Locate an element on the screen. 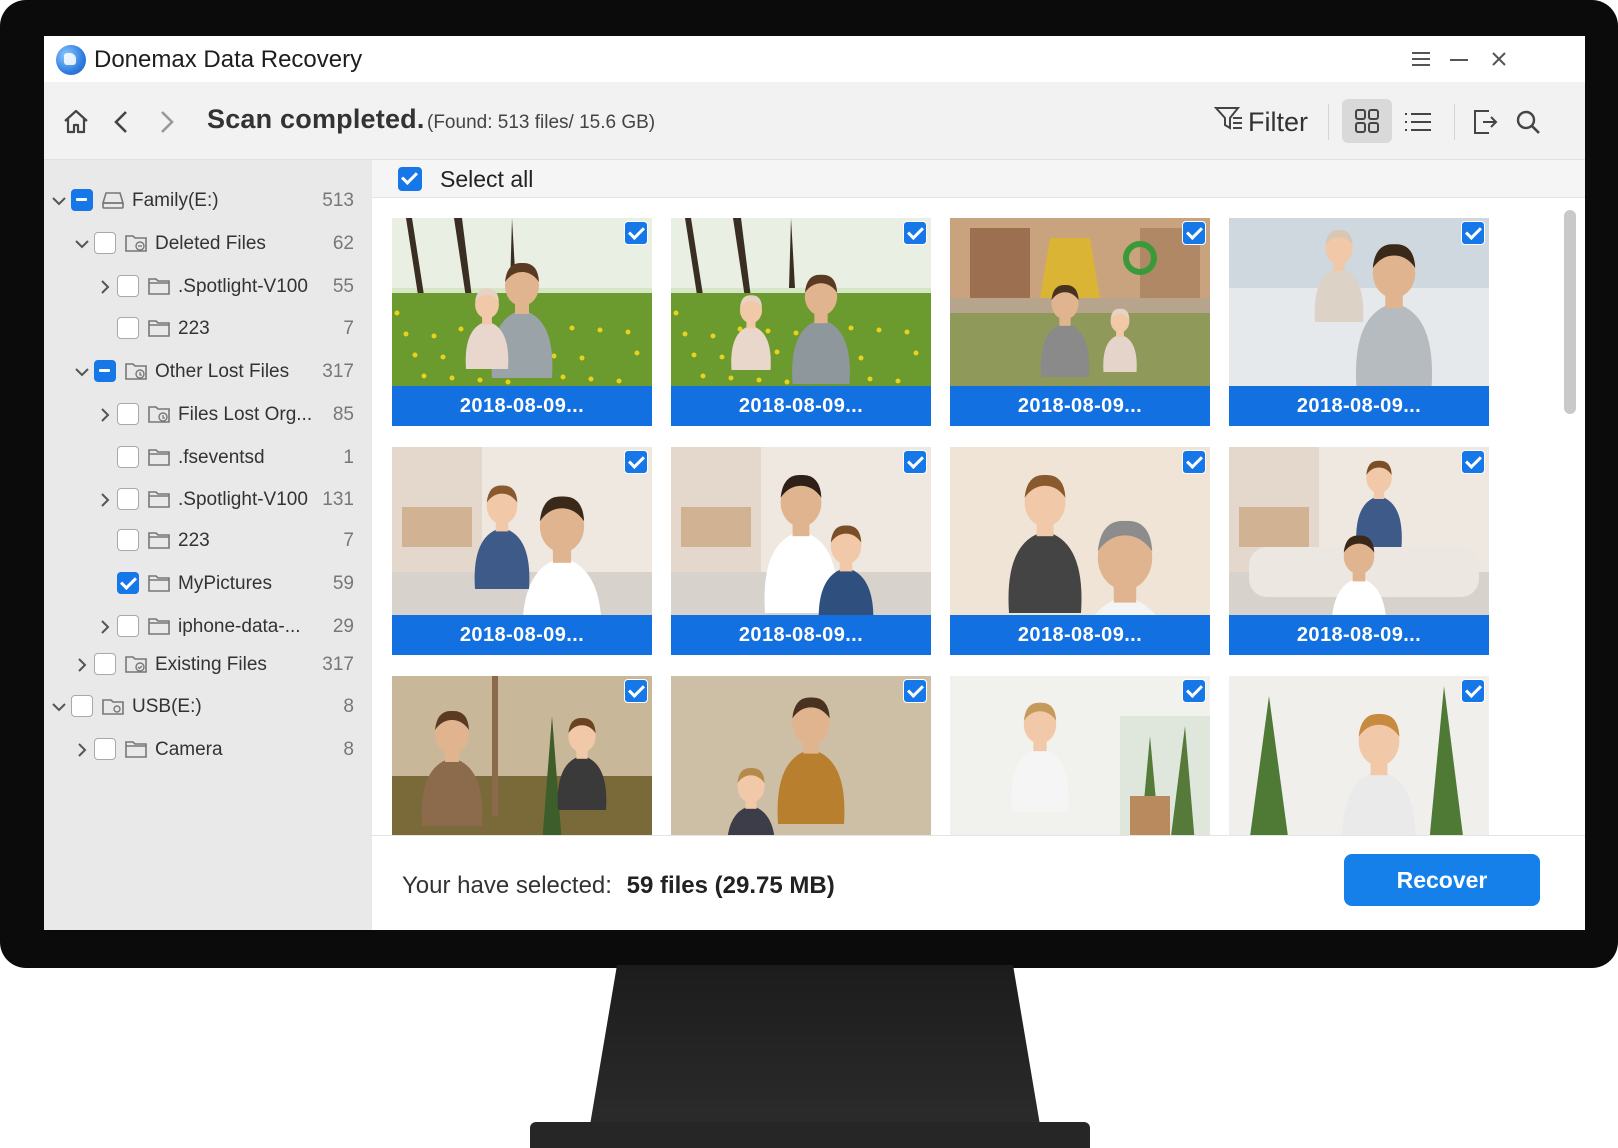 Image resolution: width=1618 pixels, height=1148 pixels. tree-item: Existing Files 317 is located at coordinates (208, 666).